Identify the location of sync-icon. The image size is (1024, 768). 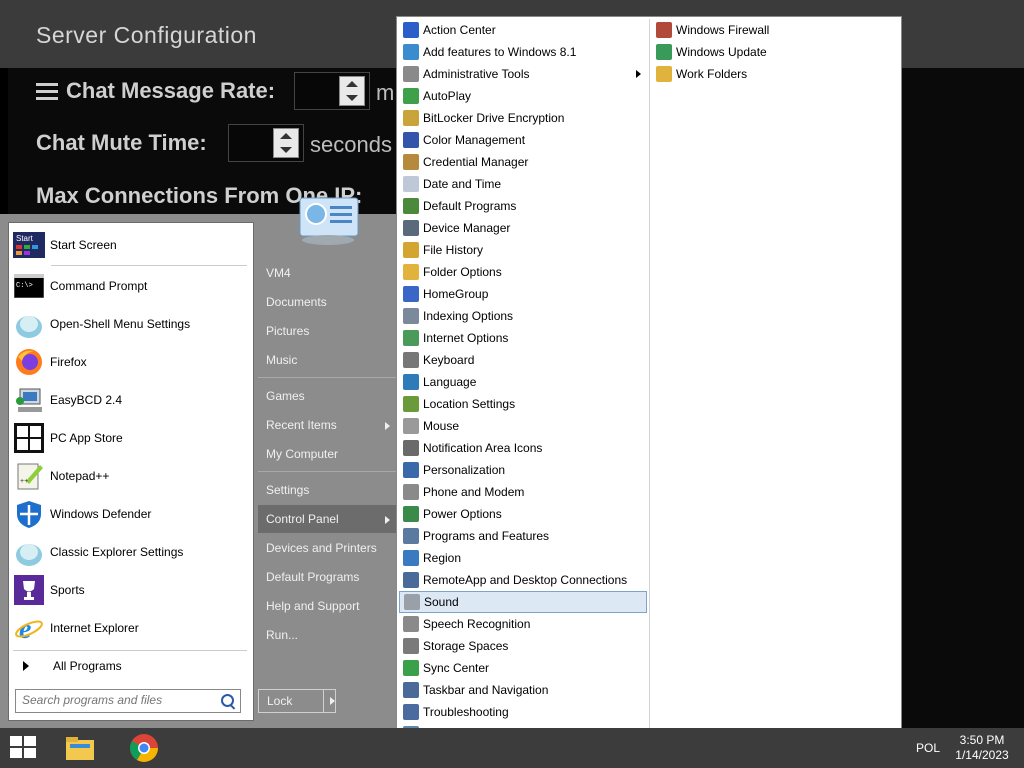
(411, 668).